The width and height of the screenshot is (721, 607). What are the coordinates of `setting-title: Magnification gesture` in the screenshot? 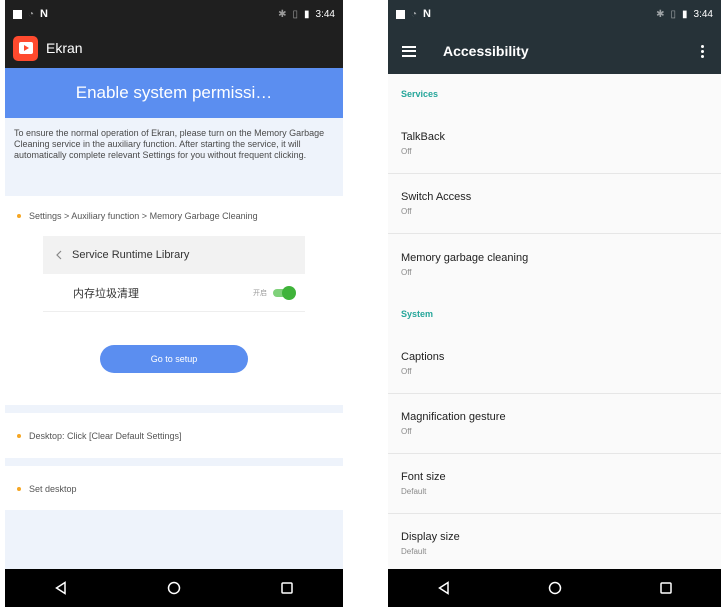 It's located at (453, 417).